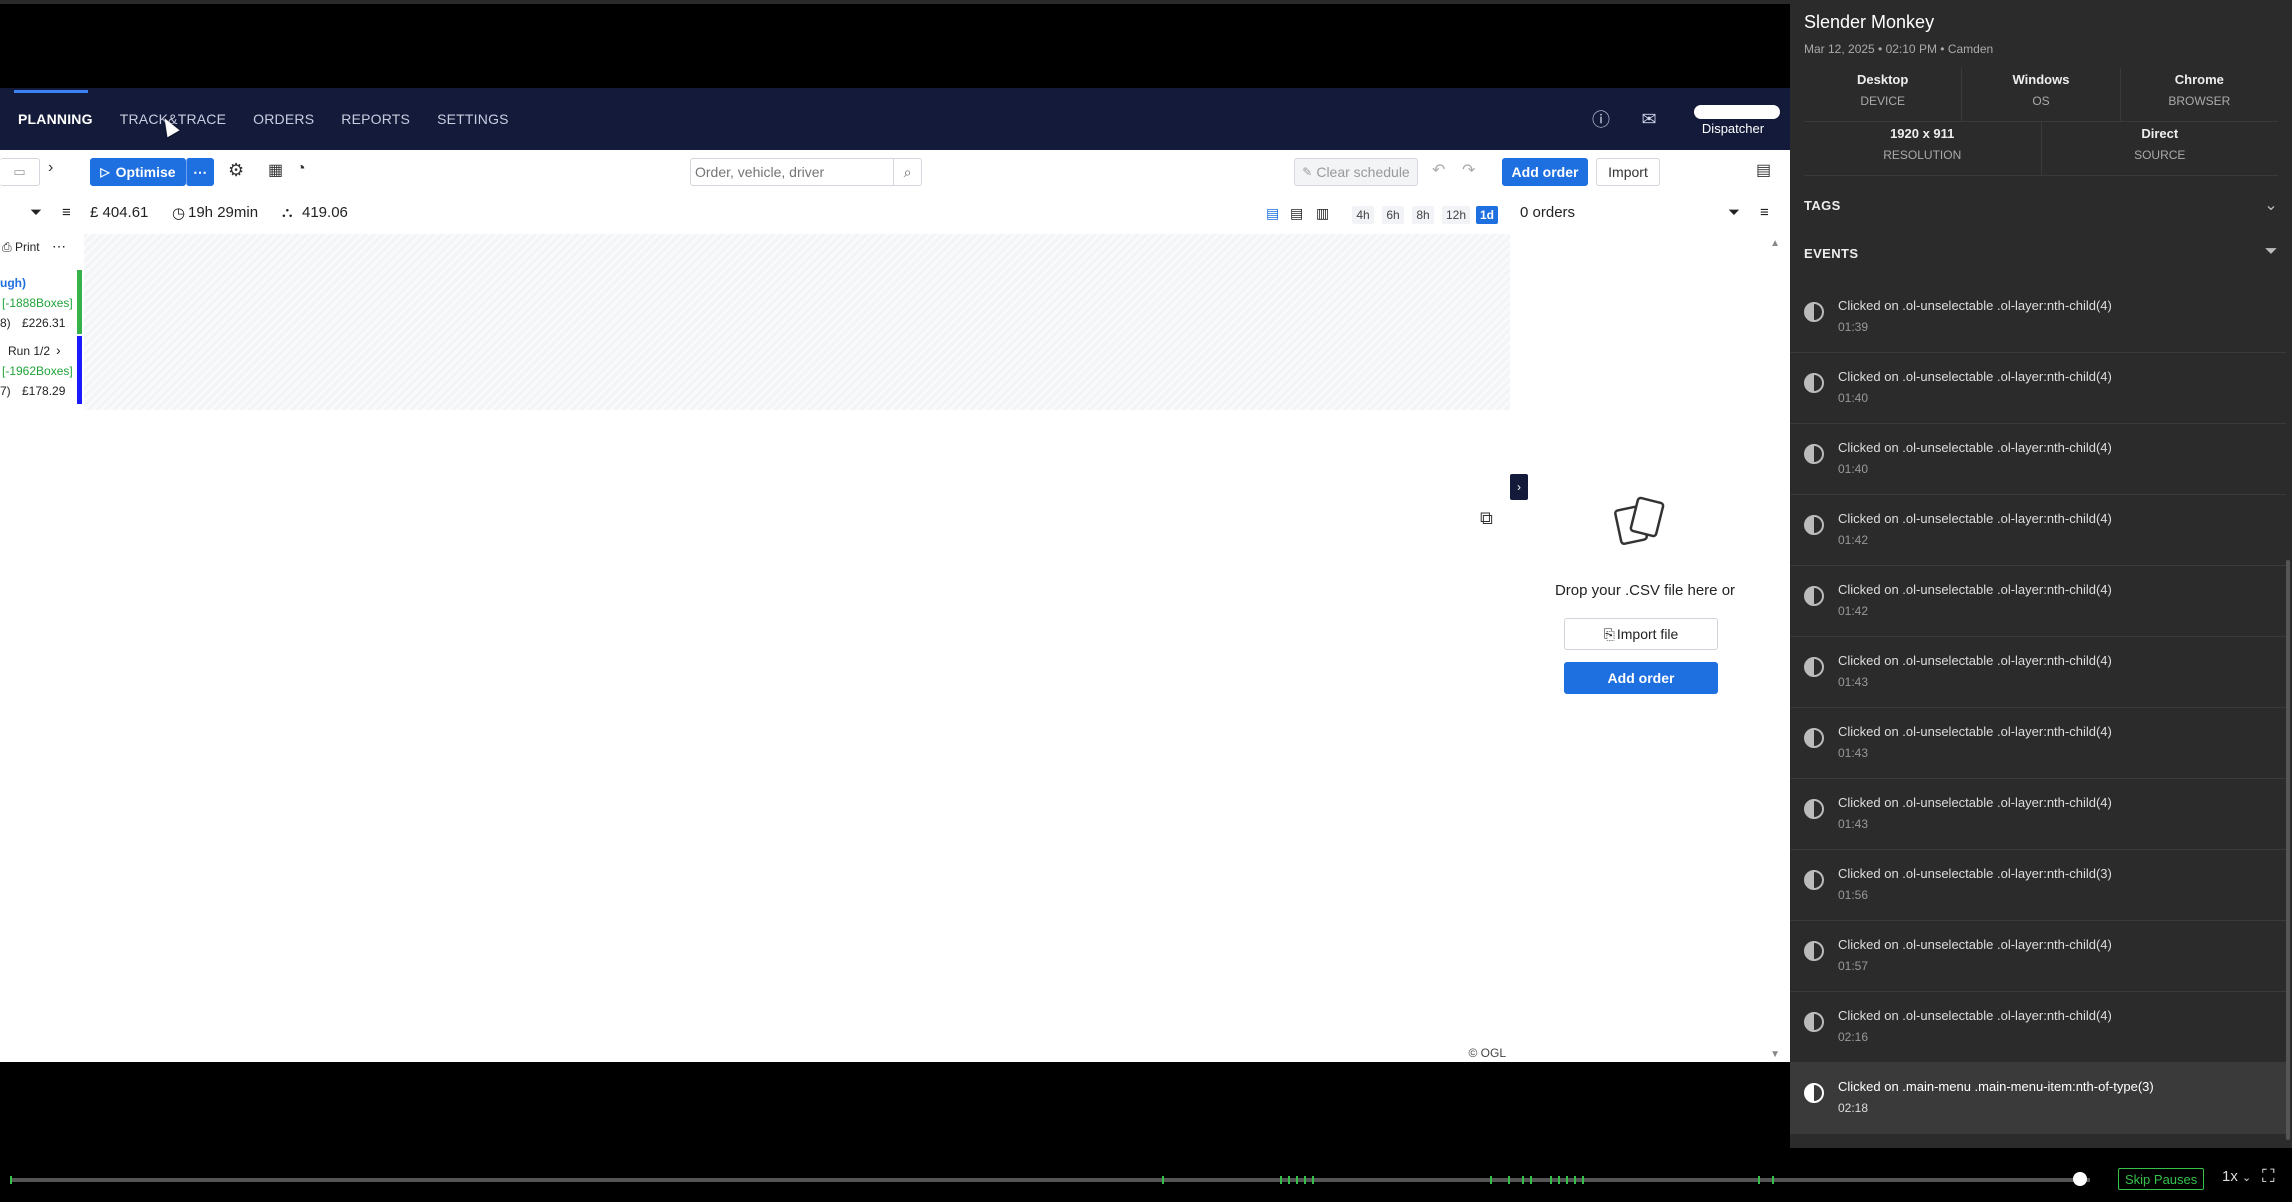  Describe the element at coordinates (200, 172) in the screenshot. I see `optimise-more-button: ⋯` at that location.